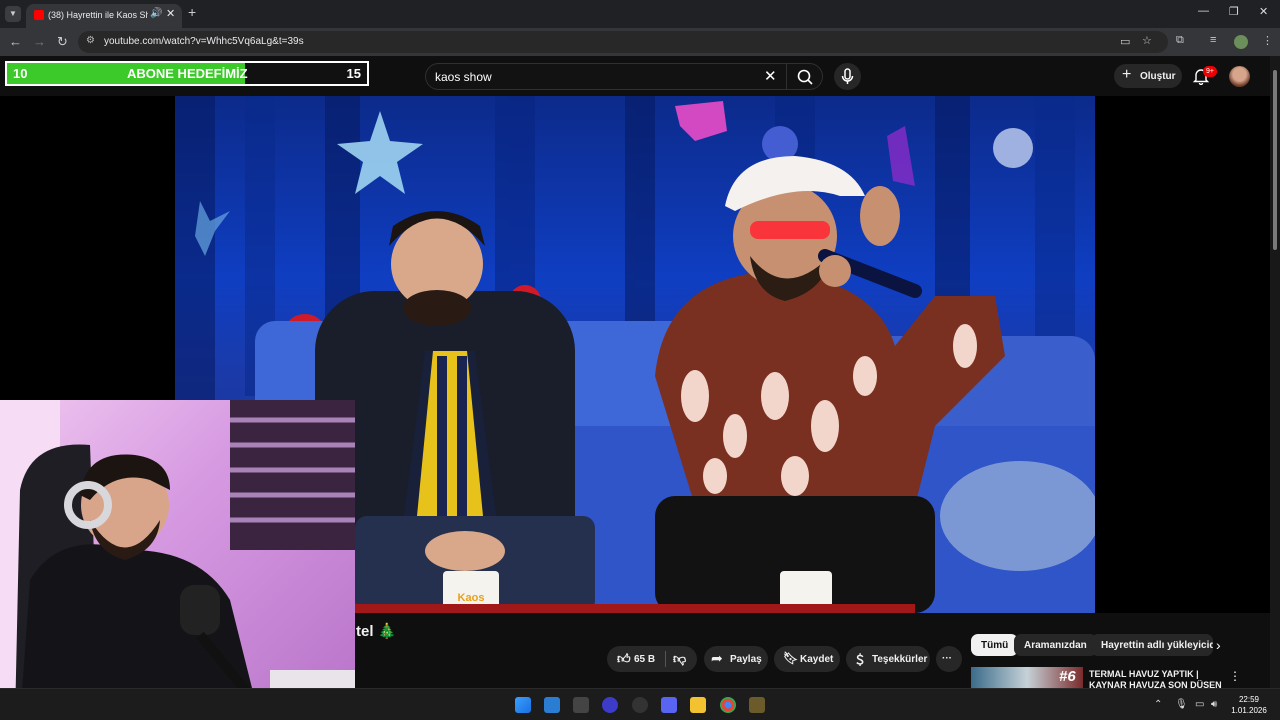 This screenshot has width=1280, height=720. I want to click on app-diamond-icon, so click(610, 705).